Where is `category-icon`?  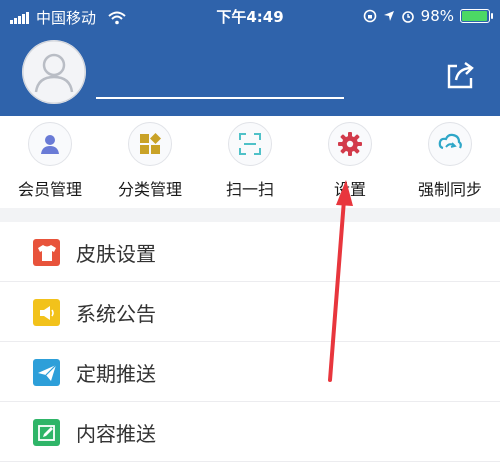 category-icon is located at coordinates (150, 143).